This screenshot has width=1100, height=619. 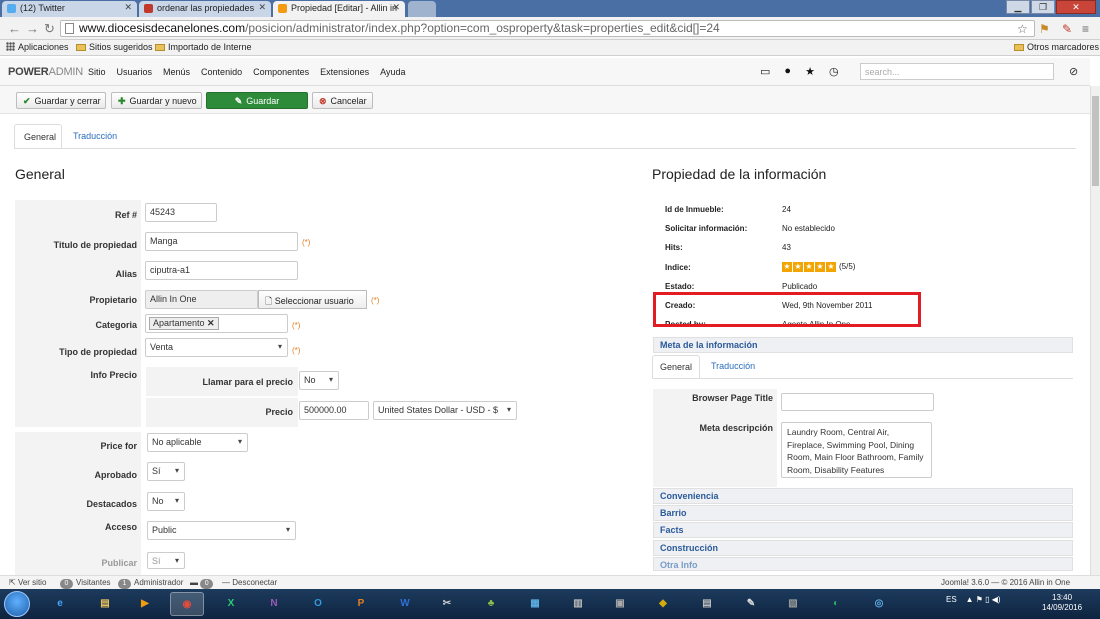 I want to click on bookmark-suggested: Sitios sugeridos, so click(x=114, y=47).